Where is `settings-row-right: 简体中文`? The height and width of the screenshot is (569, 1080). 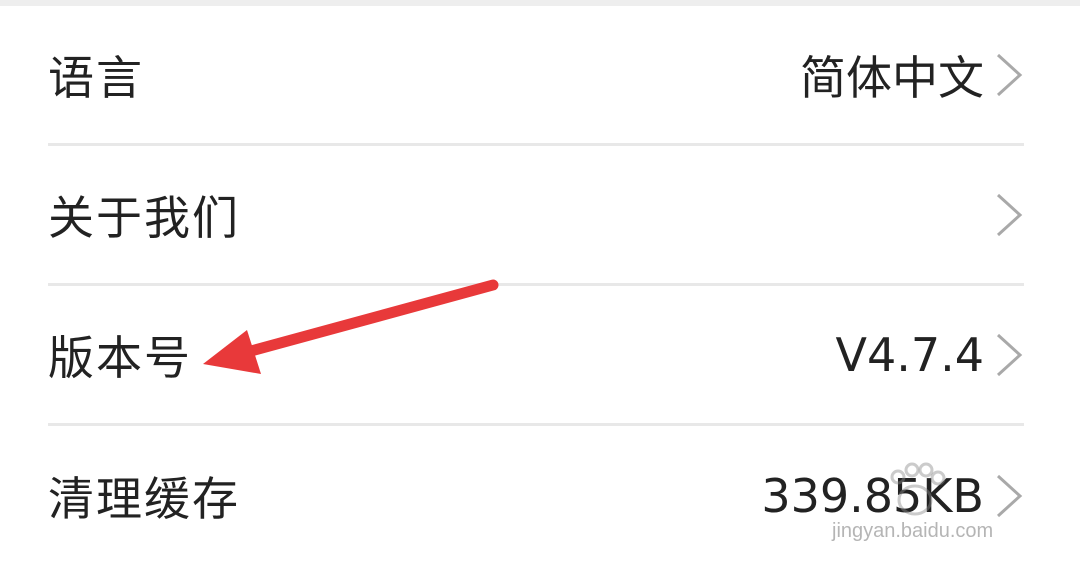 settings-row-right: 简体中文 is located at coordinates (912, 75).